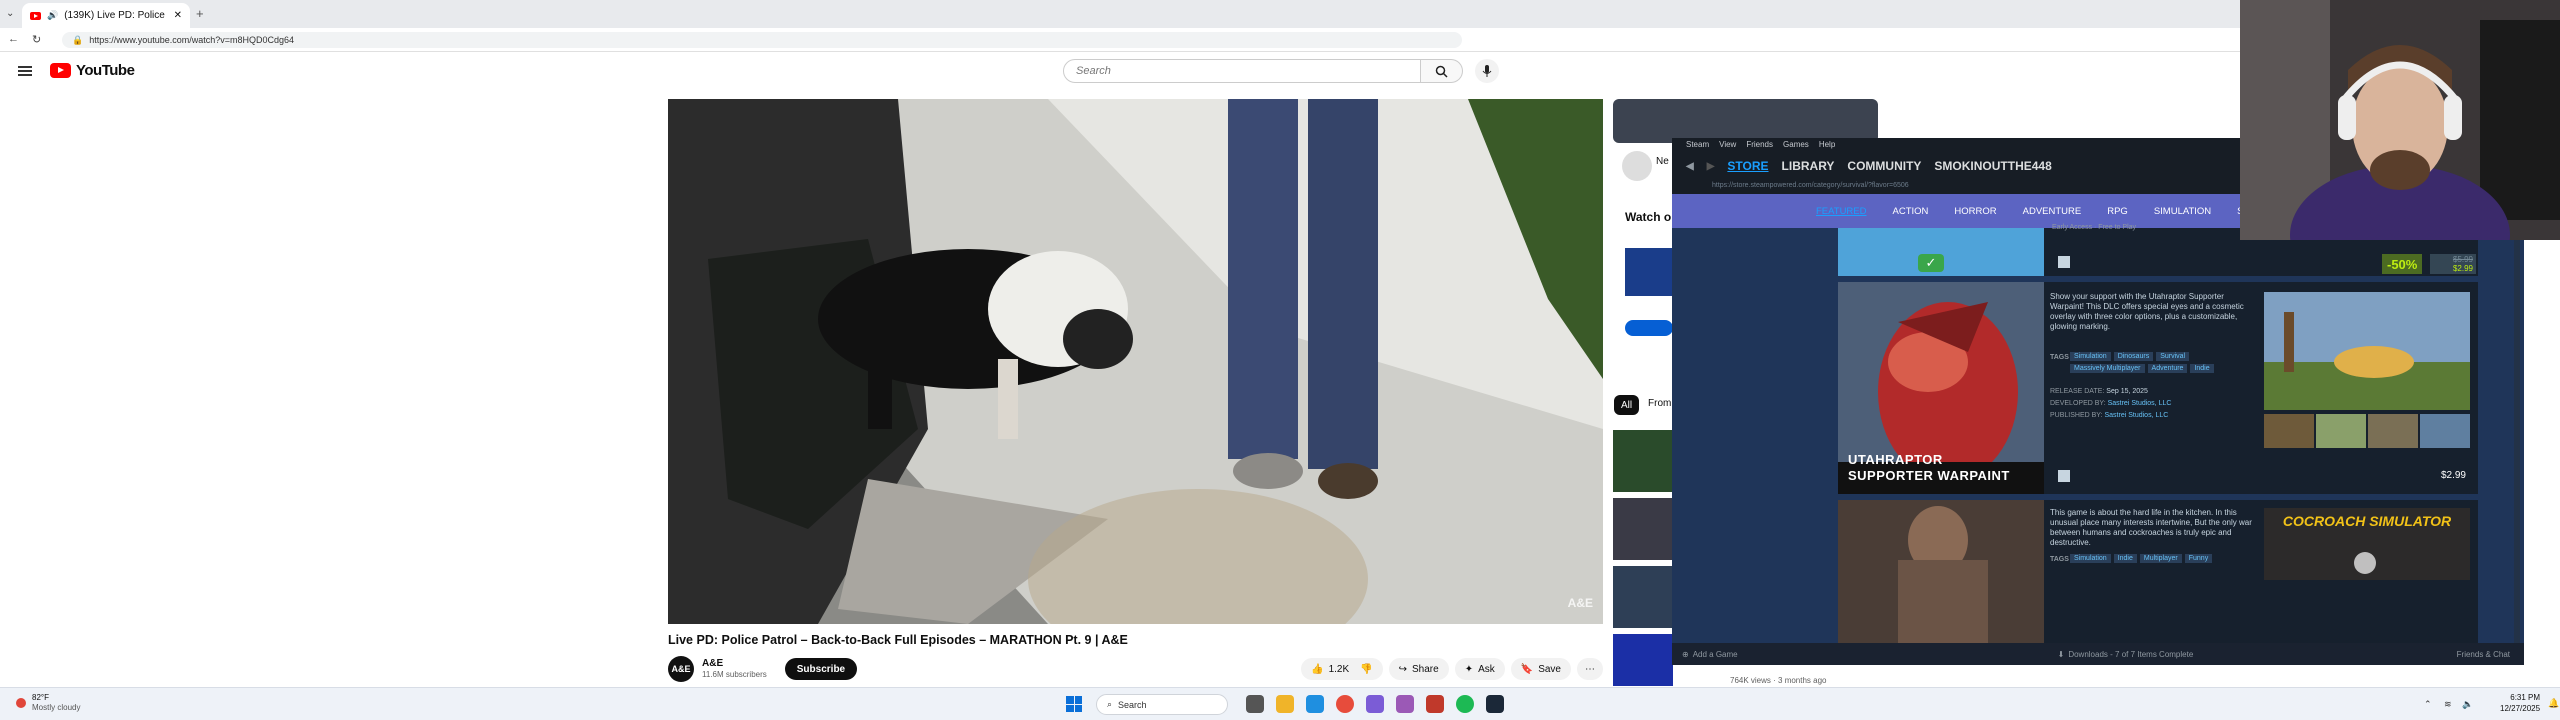 The height and width of the screenshot is (720, 2560). I want to click on chip-all: All, so click(1627, 405).